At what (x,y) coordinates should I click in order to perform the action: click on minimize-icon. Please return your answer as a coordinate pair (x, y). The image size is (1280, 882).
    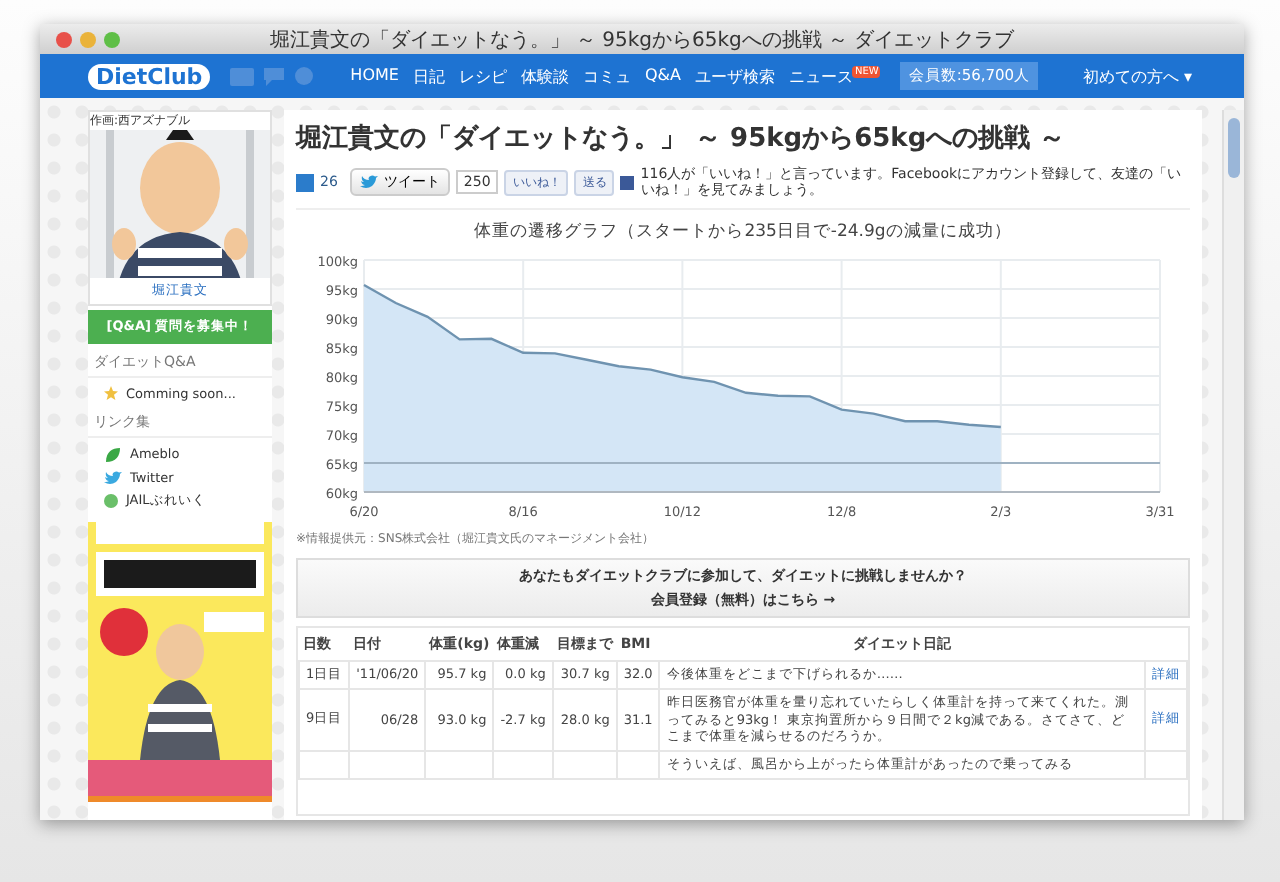
    Looking at the image, I should click on (88, 39).